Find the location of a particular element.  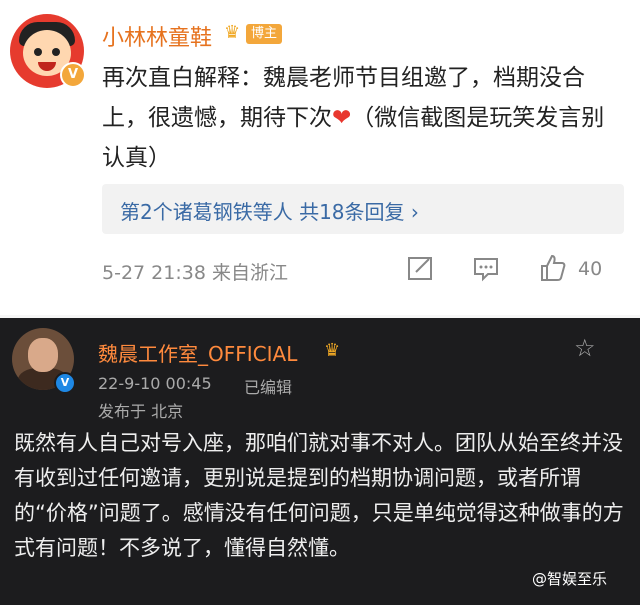

replies-link: 第2个诸葛钢铁等人 共18条回复 › is located at coordinates (269, 210).